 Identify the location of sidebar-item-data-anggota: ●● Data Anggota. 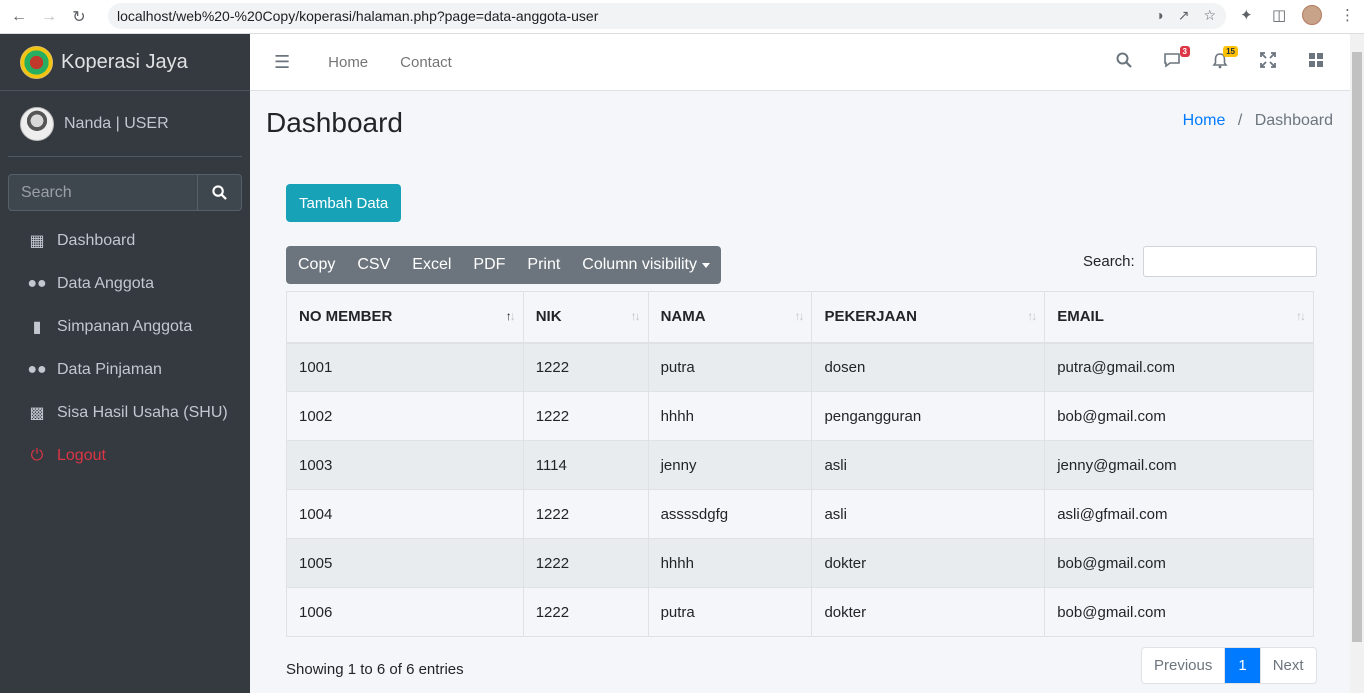
(125, 283).